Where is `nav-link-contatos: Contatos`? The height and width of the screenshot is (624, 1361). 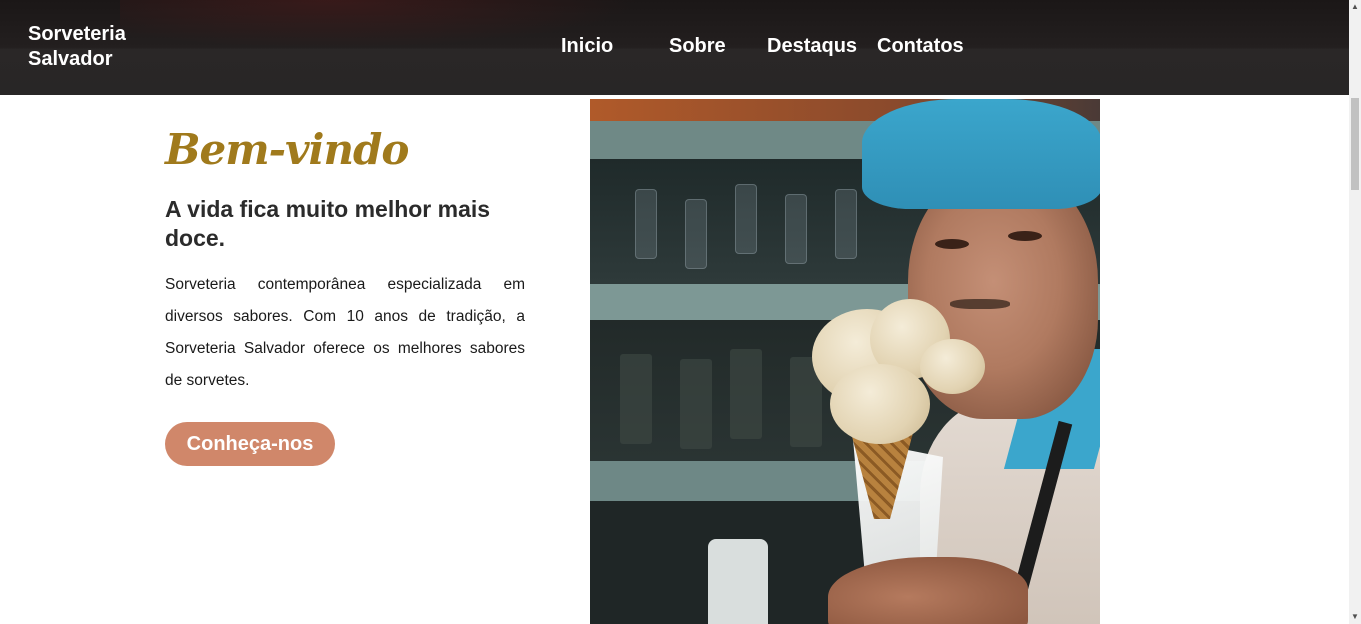 nav-link-contatos: Contatos is located at coordinates (920, 46).